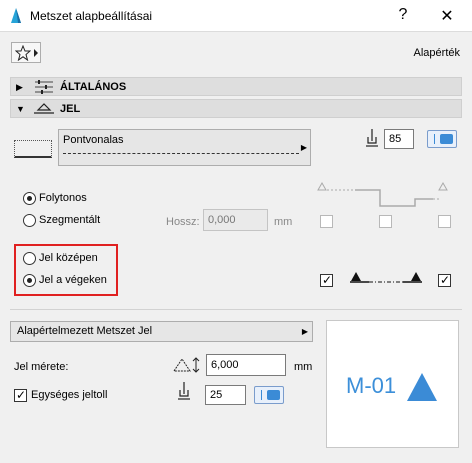 Image resolution: width=472 pixels, height=463 pixels. I want to click on line-pen-input, so click(399, 139).